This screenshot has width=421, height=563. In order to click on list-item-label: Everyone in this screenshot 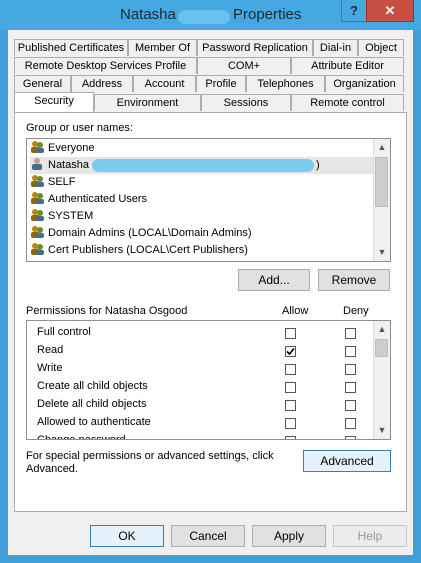, I will do `click(71, 148)`.